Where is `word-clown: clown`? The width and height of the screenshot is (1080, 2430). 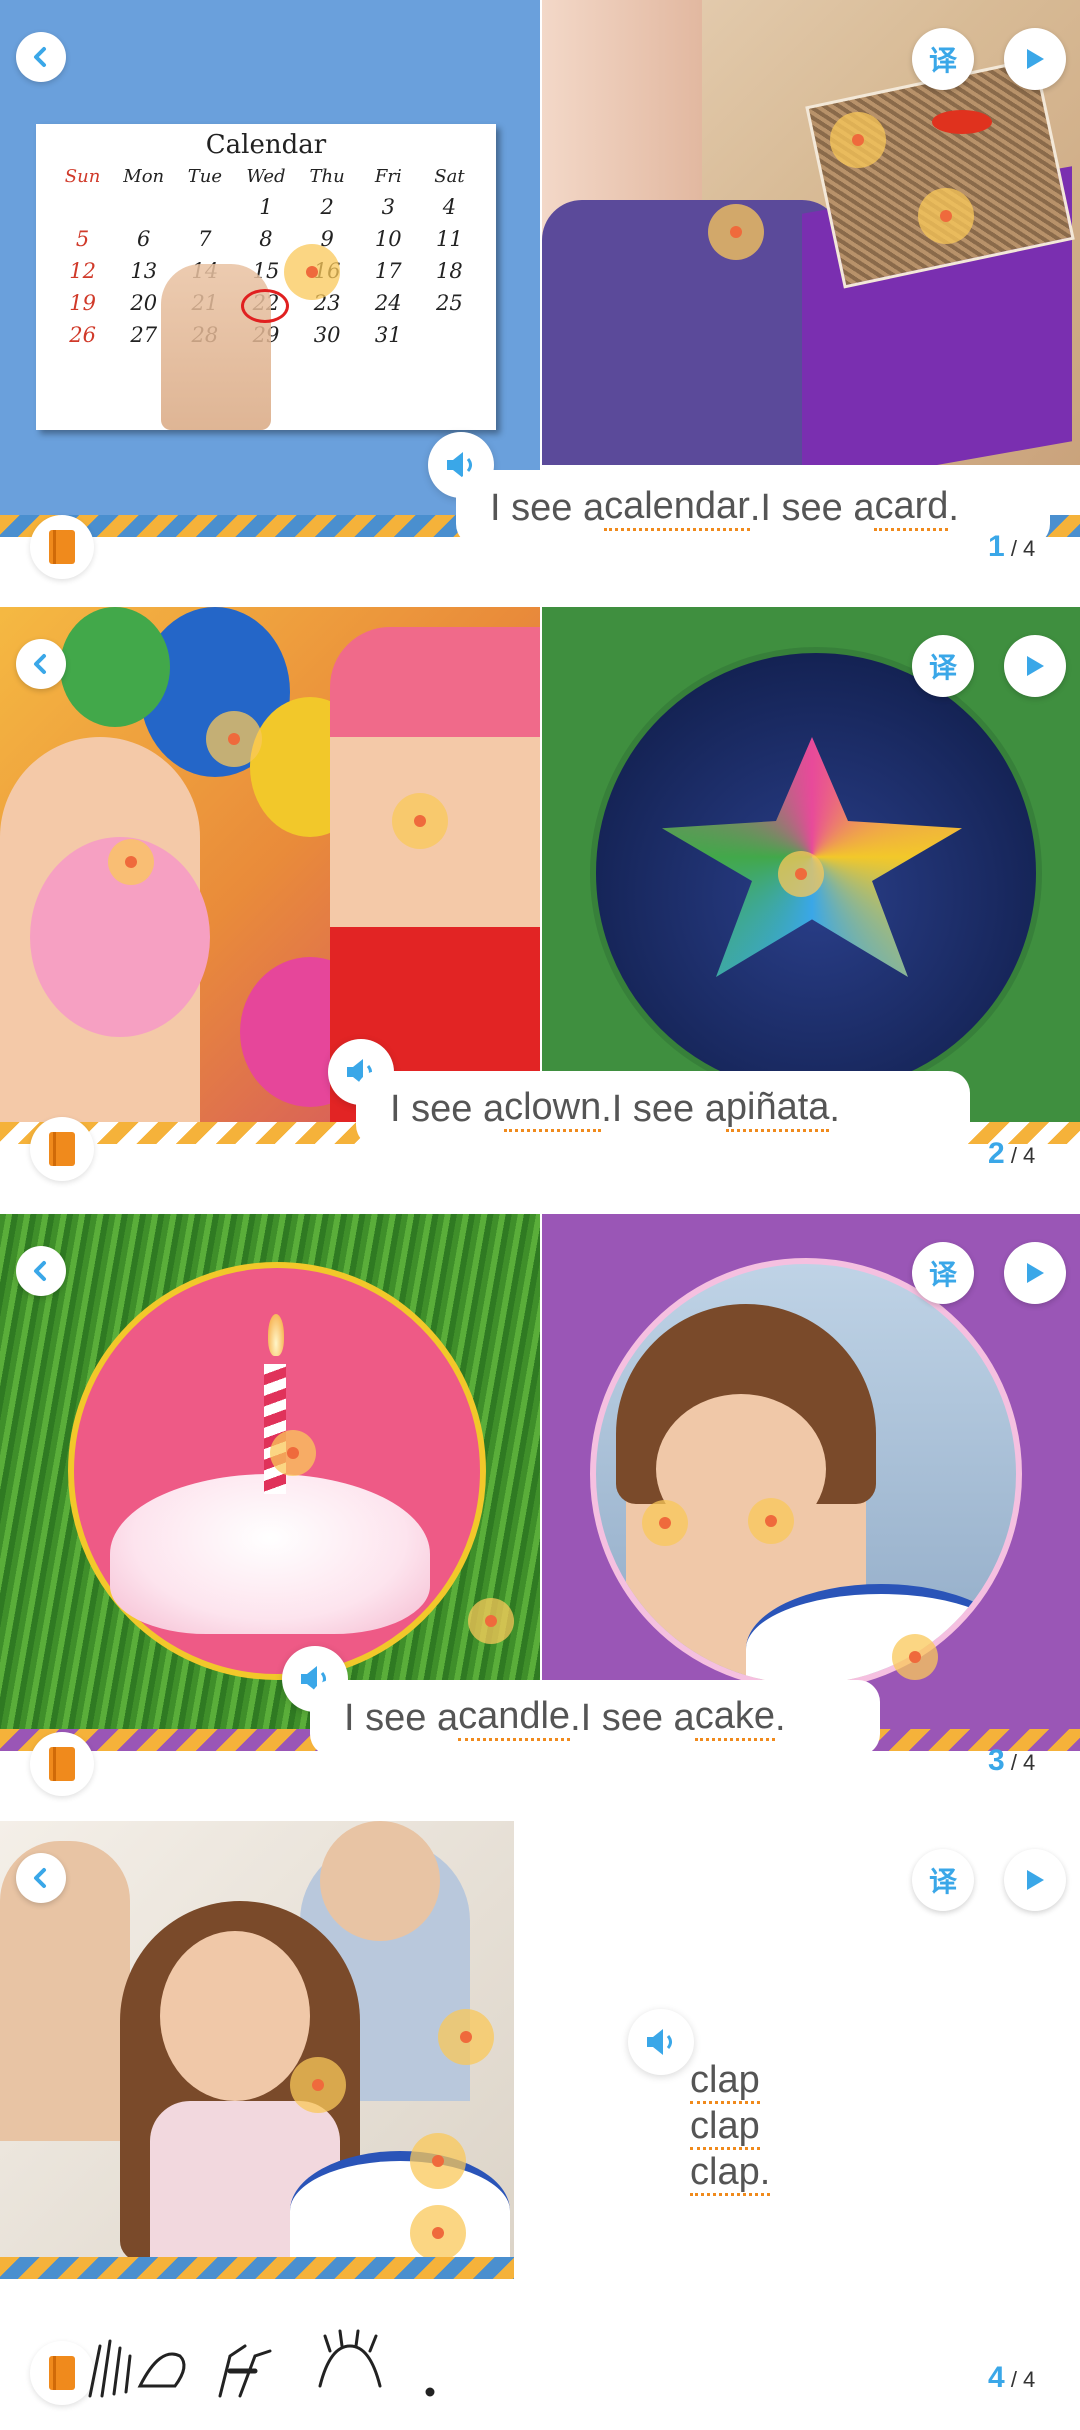
word-clown: clown is located at coordinates (553, 1109).